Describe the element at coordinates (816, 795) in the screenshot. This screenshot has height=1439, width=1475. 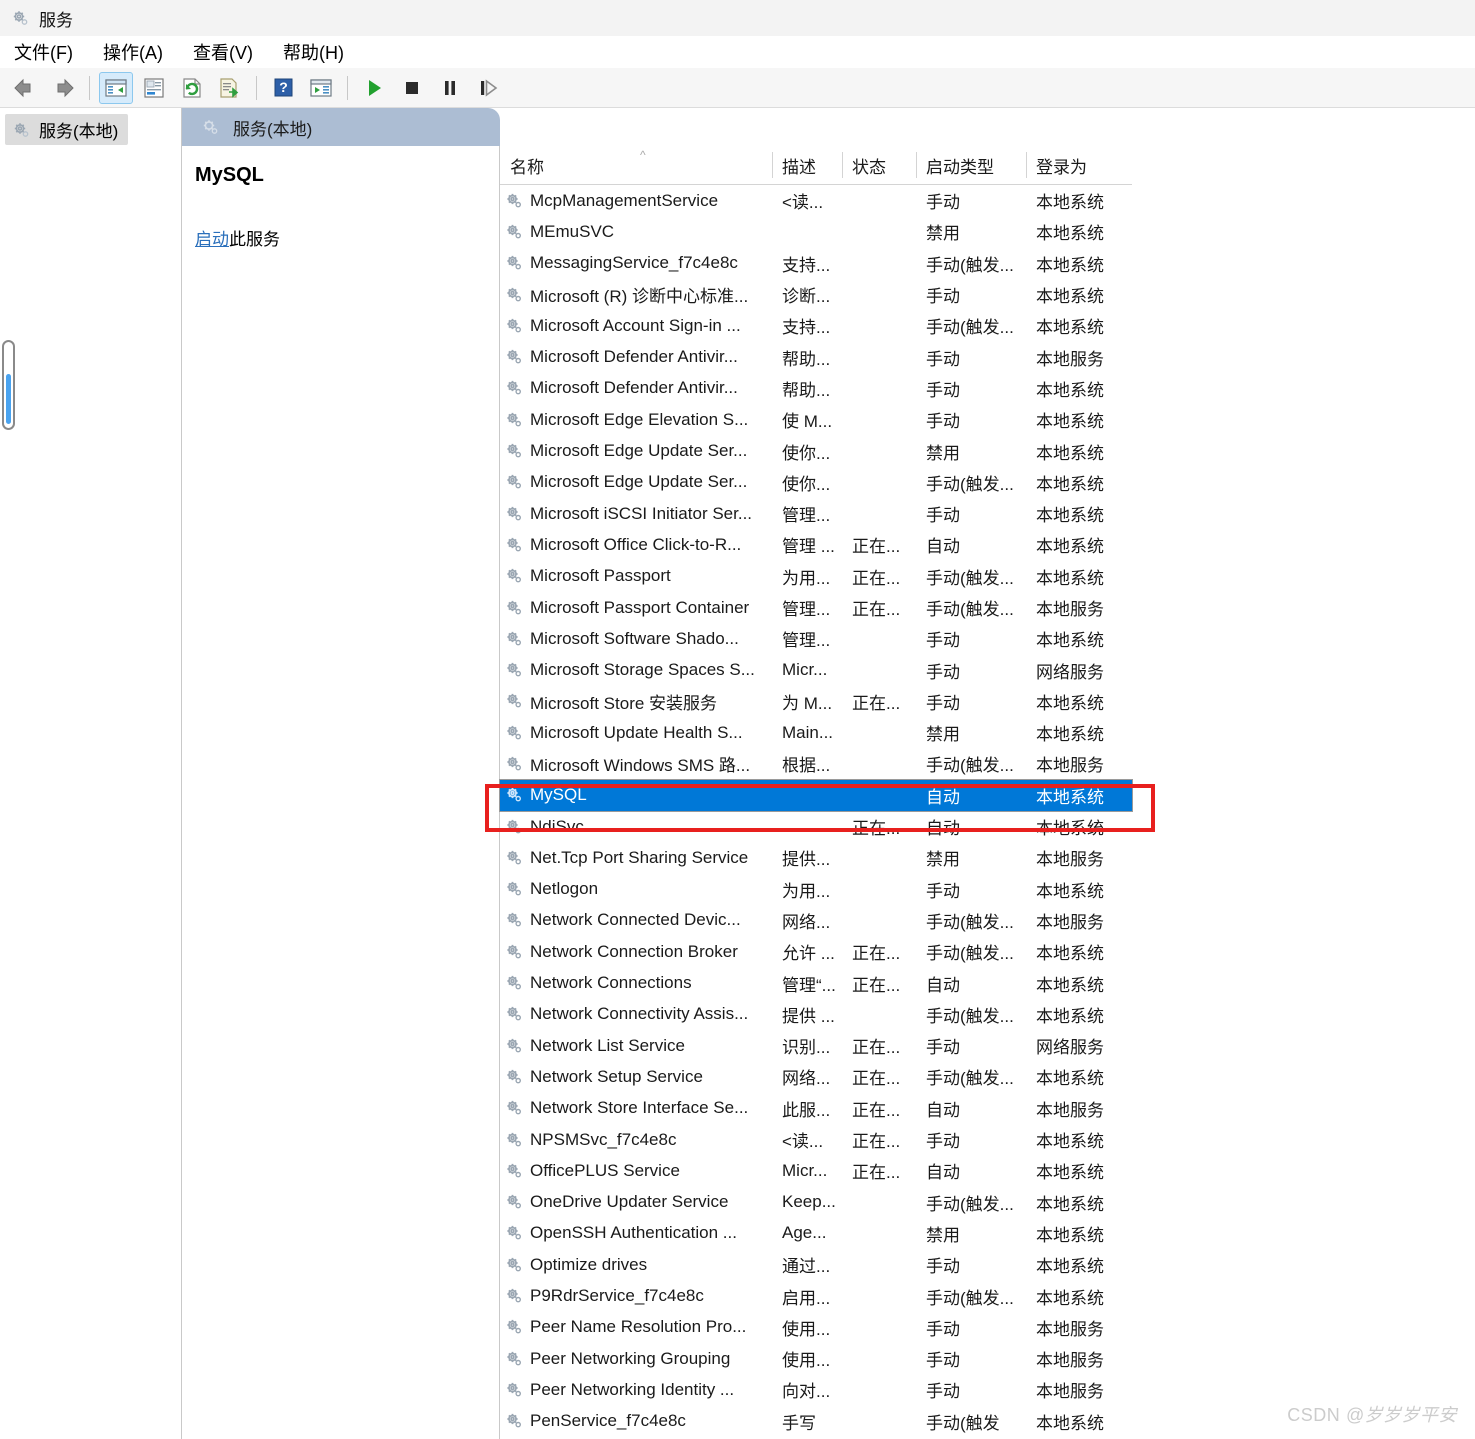
I see `table-row-selected: MySQL 自动 本地系统` at that location.